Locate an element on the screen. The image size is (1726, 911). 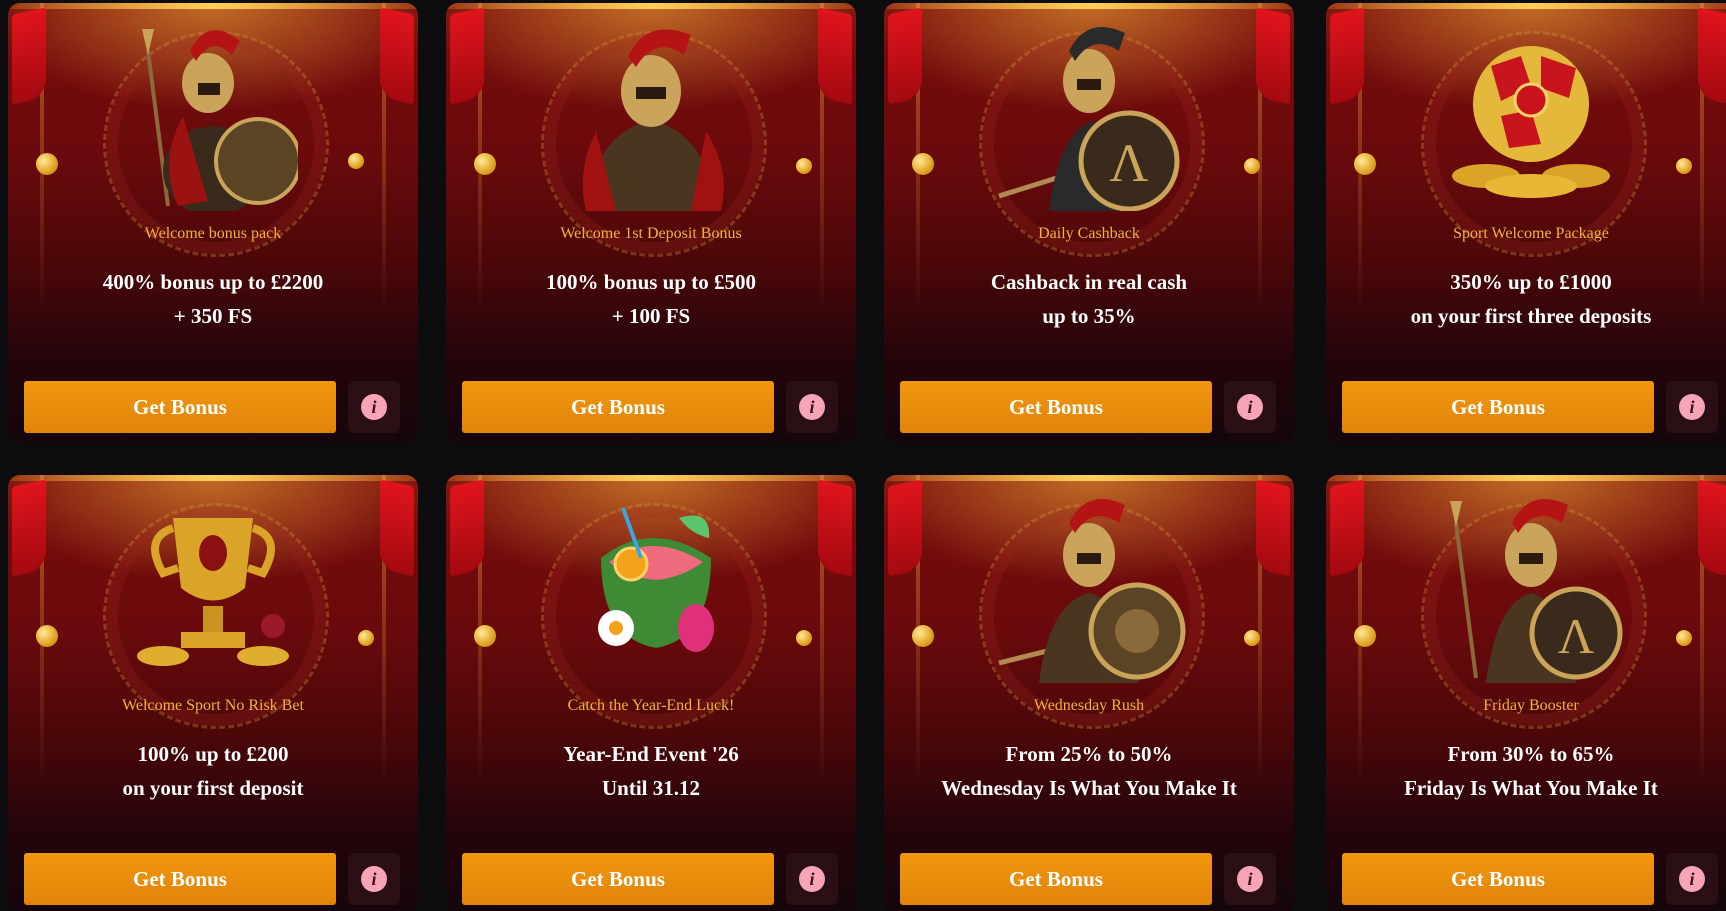
bonus-category: Welcome bonus pack is located at coordinates (213, 233).